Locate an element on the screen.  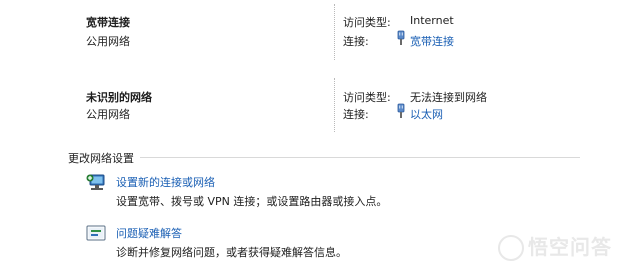
troubleshoot-desc: 诊断并修复网络问题，或者获得疑难解答信息。 is located at coordinates (231, 252).